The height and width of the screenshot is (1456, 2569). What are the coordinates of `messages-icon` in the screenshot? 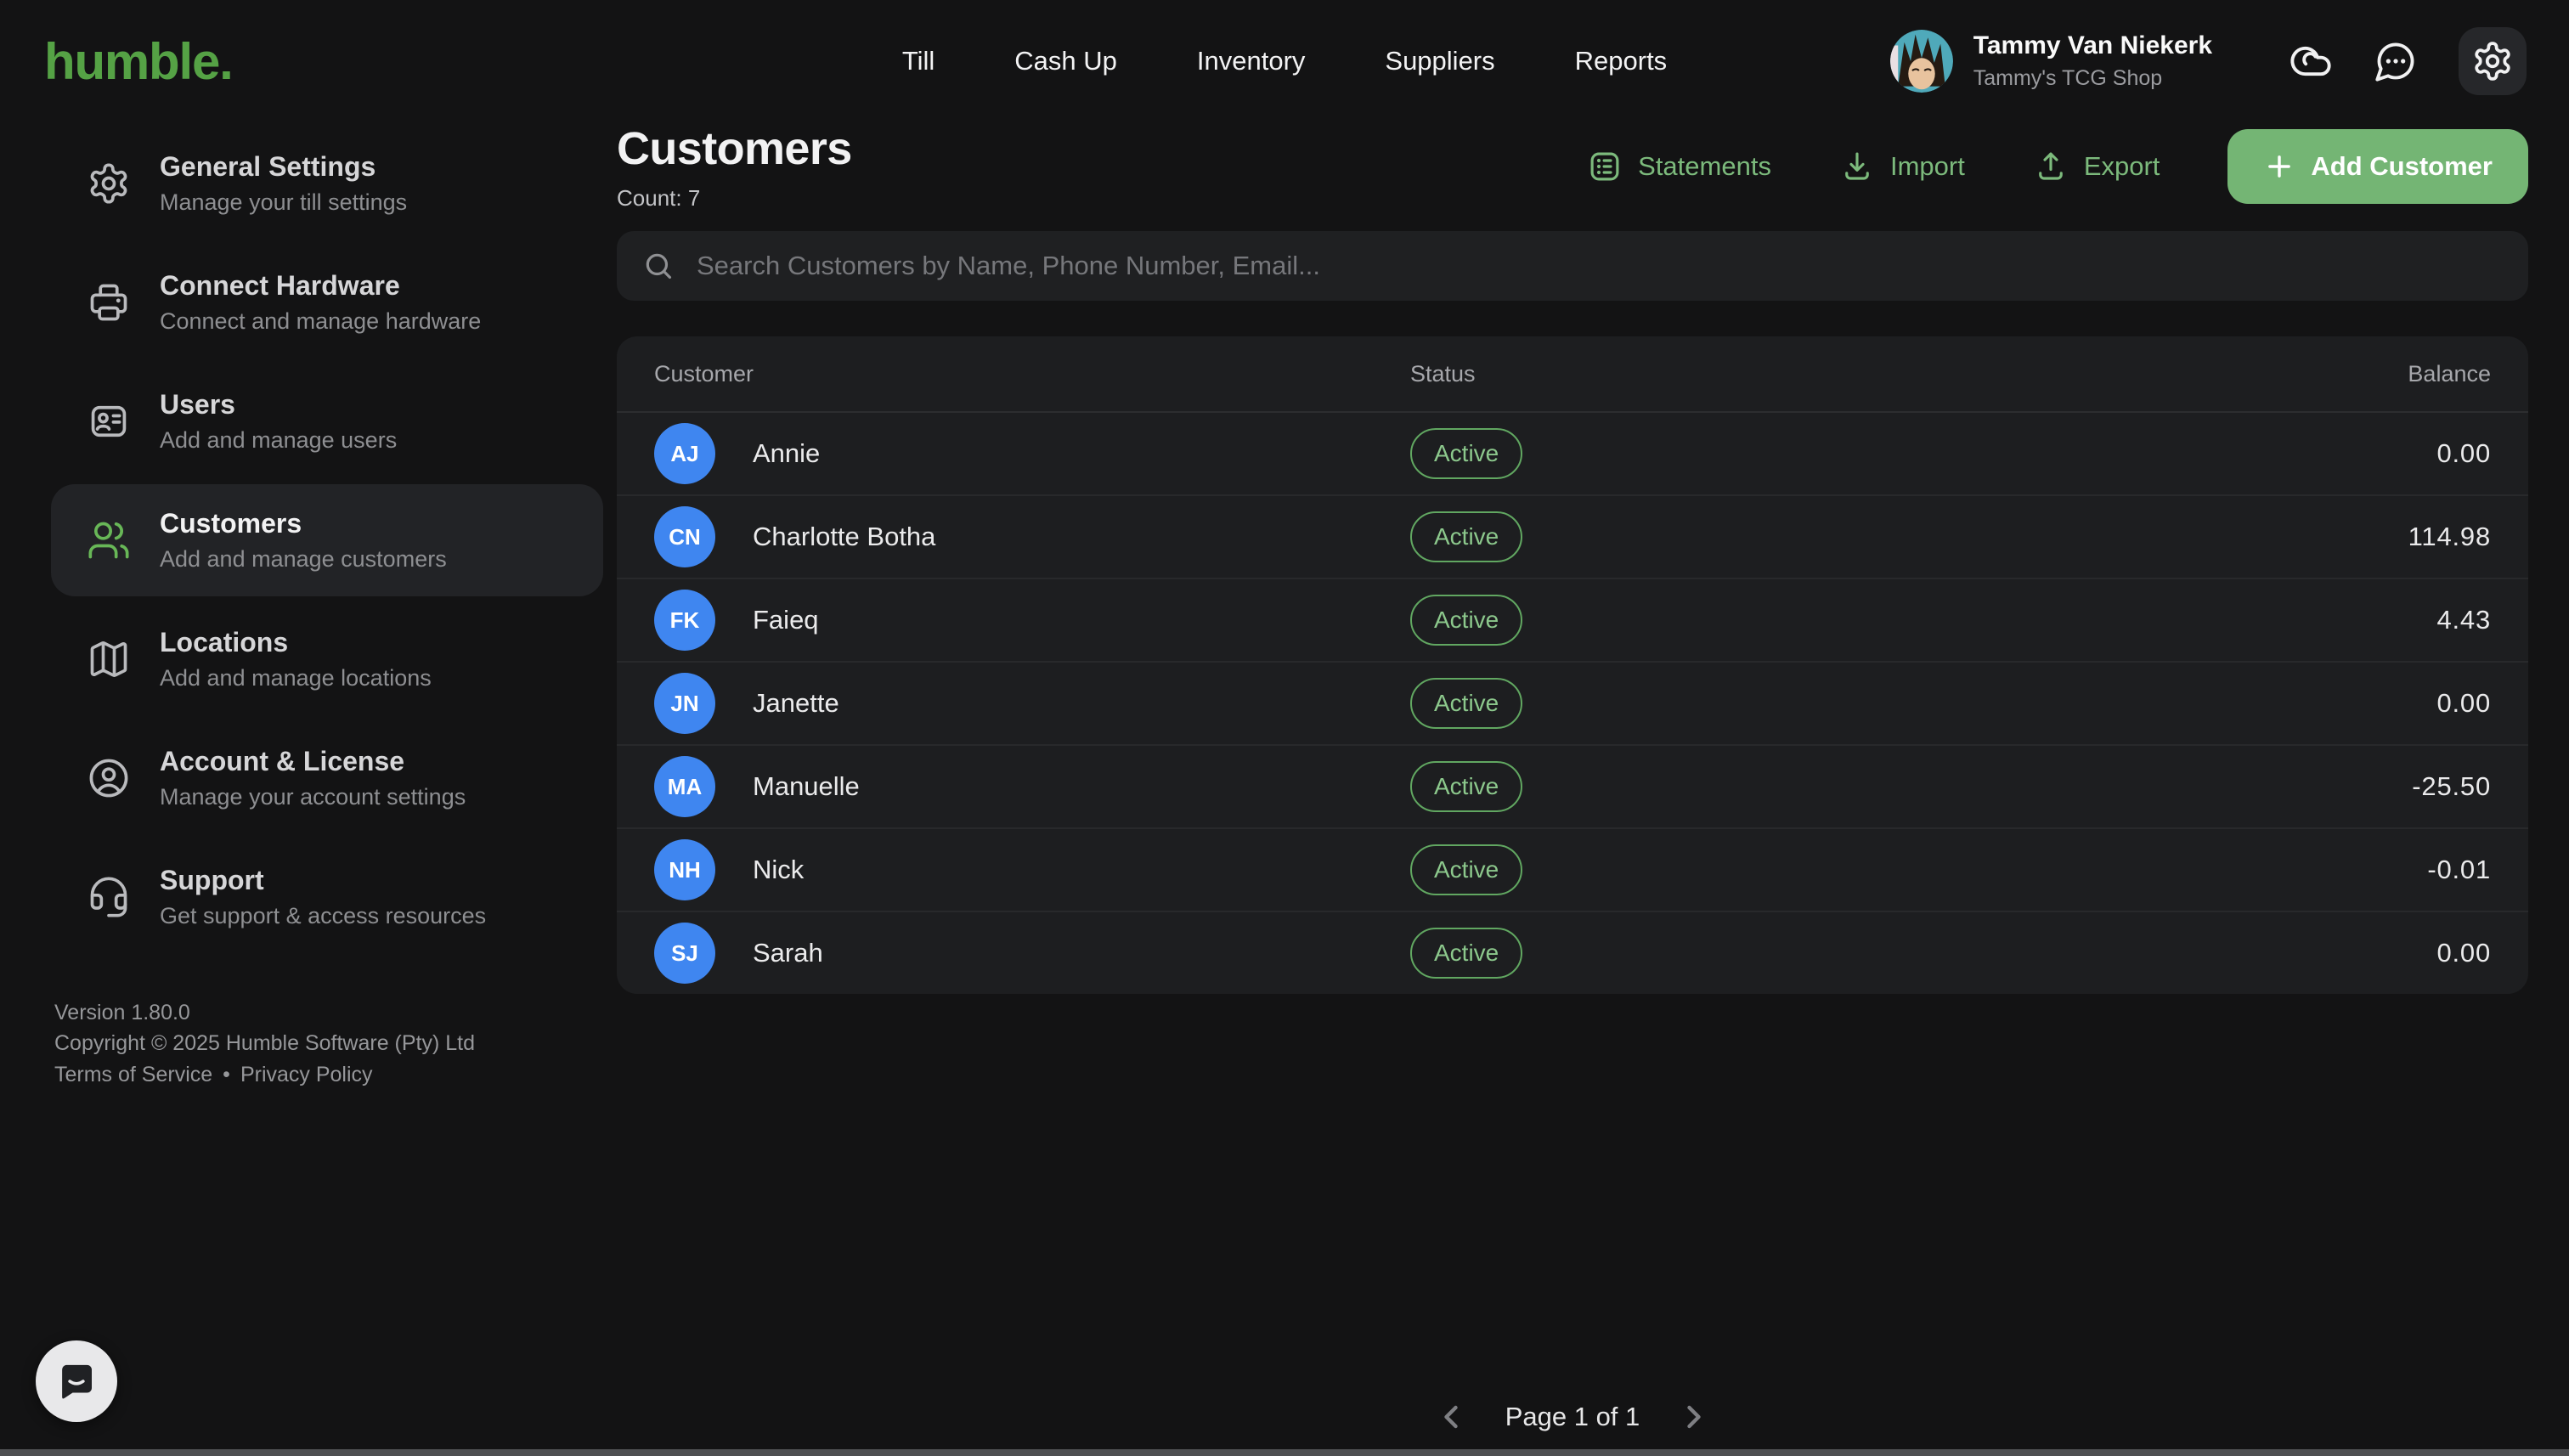 It's located at (2396, 61).